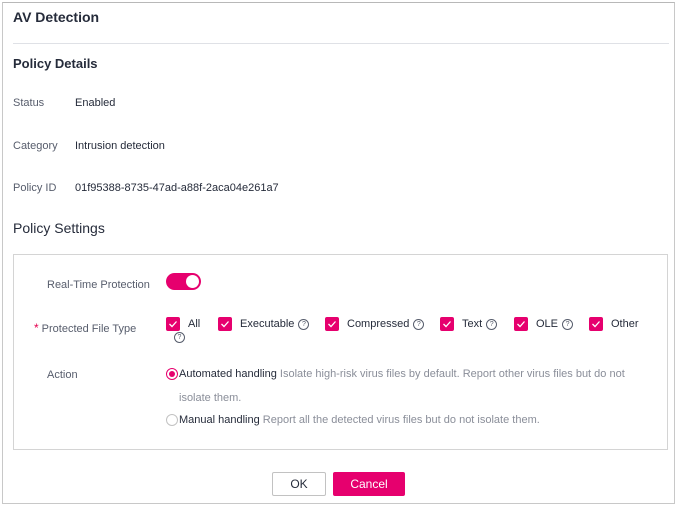 Image resolution: width=678 pixels, height=508 pixels. What do you see at coordinates (177, 188) in the screenshot?
I see `policy-id-value: 01f95388-8735-47ad-a88f-2aca04e261a7` at bounding box center [177, 188].